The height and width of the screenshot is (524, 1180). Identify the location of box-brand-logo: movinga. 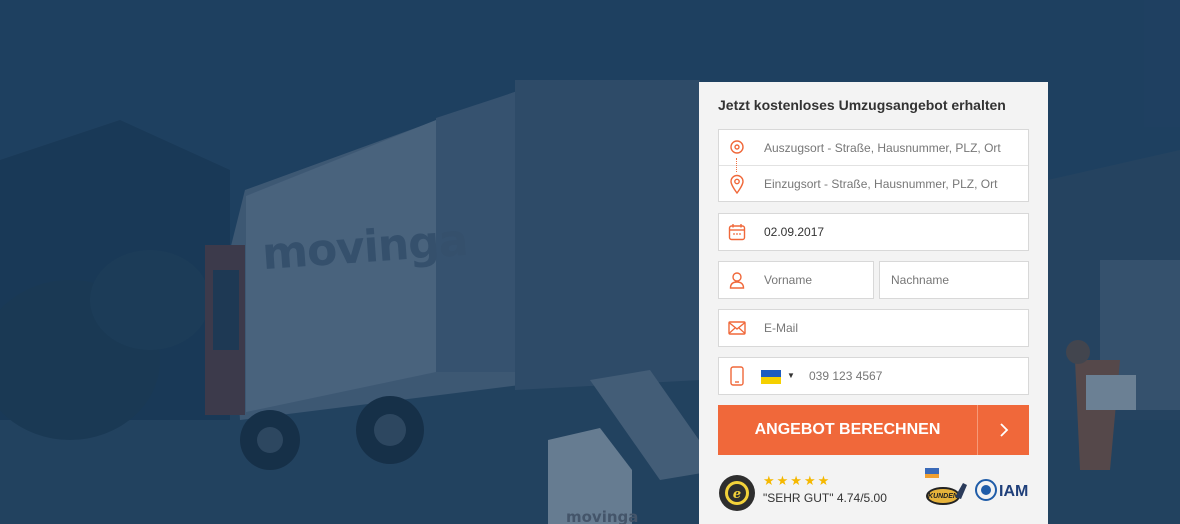
(602, 516).